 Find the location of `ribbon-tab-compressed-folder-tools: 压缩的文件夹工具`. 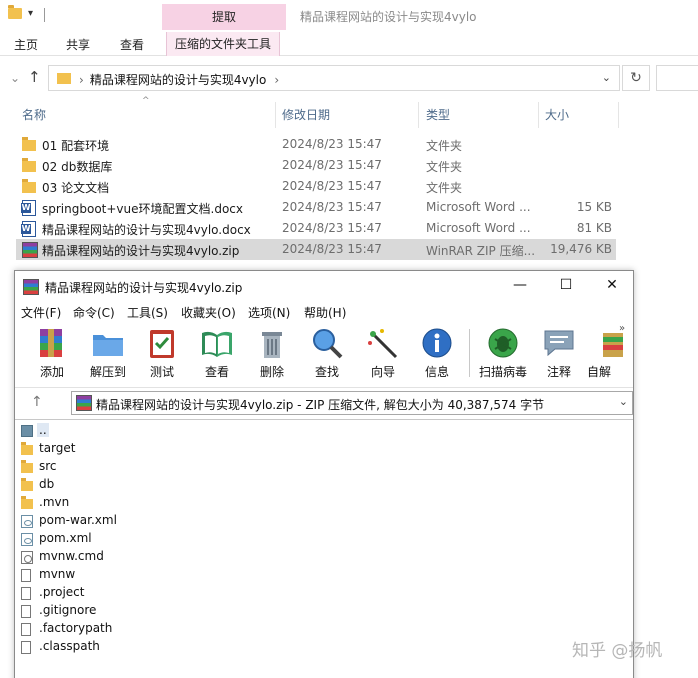

ribbon-tab-compressed-folder-tools: 压缩的文件夹工具 is located at coordinates (223, 44).